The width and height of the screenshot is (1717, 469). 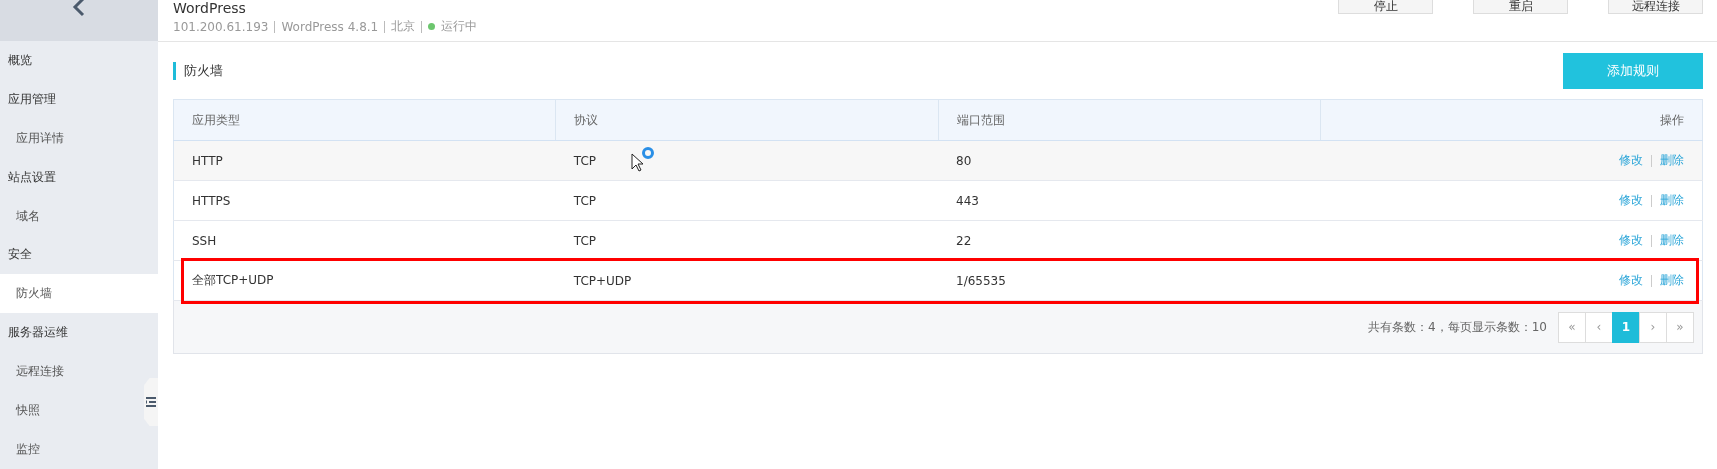 I want to click on sidebar-item: 防火墙, so click(x=79, y=294).